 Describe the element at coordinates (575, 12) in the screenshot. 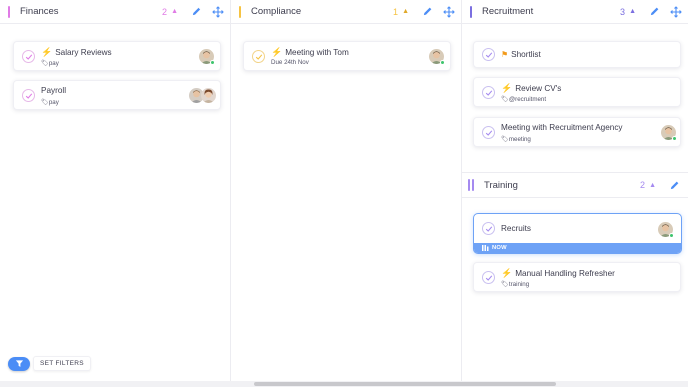

I see `column-header-recruitment: Recruitment 3 ▲` at that location.